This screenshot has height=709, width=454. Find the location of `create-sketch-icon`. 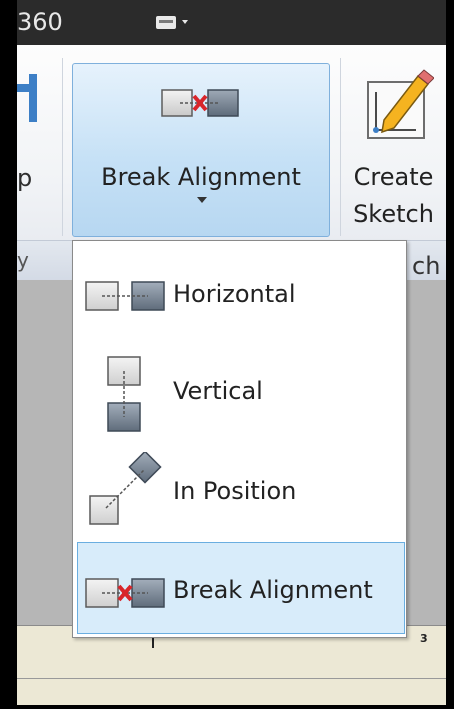

create-sketch-icon is located at coordinates (400, 104).